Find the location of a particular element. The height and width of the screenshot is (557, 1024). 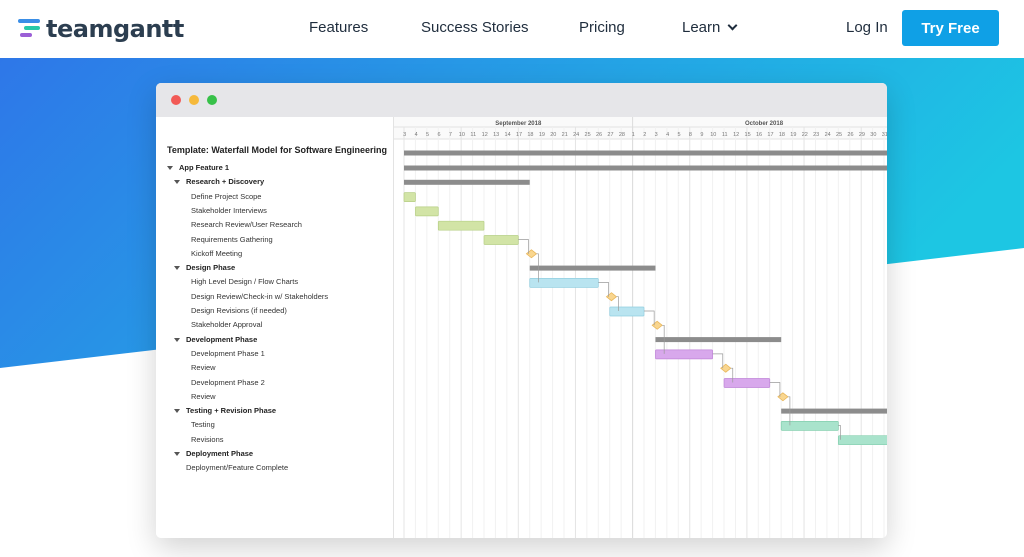

task-group-row: Design Phase is located at coordinates (204, 268).